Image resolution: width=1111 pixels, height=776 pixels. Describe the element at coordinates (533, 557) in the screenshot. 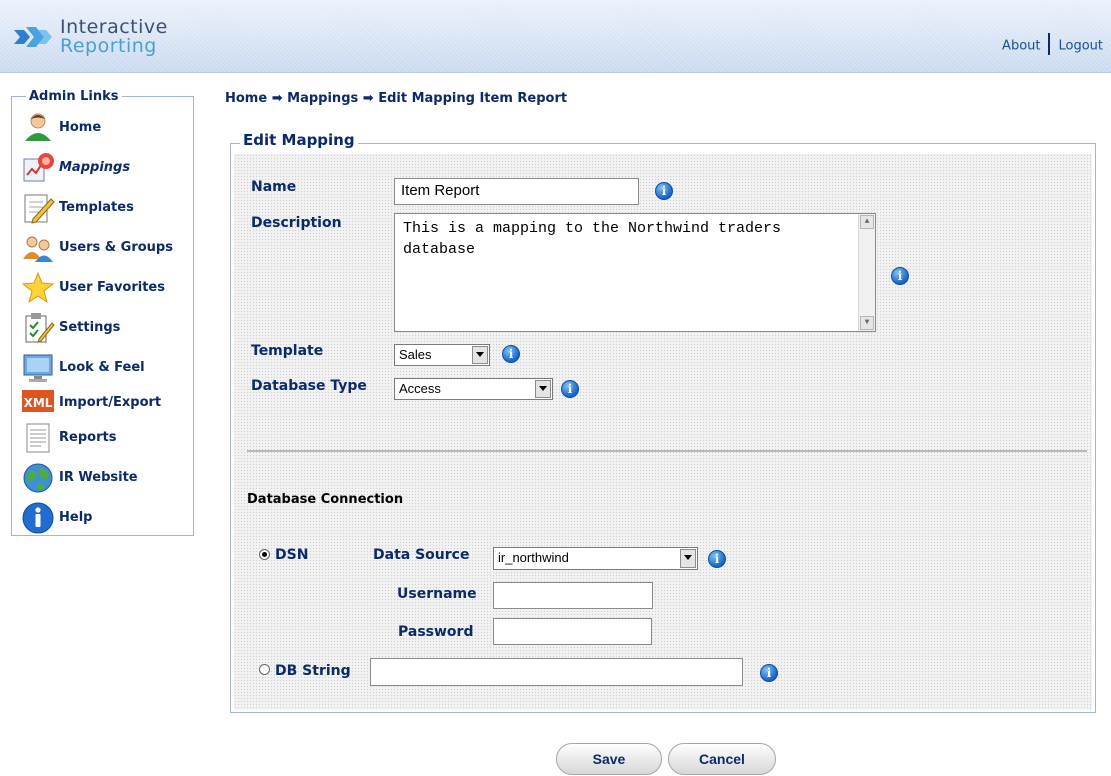

I see `data-source-selected-value: ir_northwind` at that location.